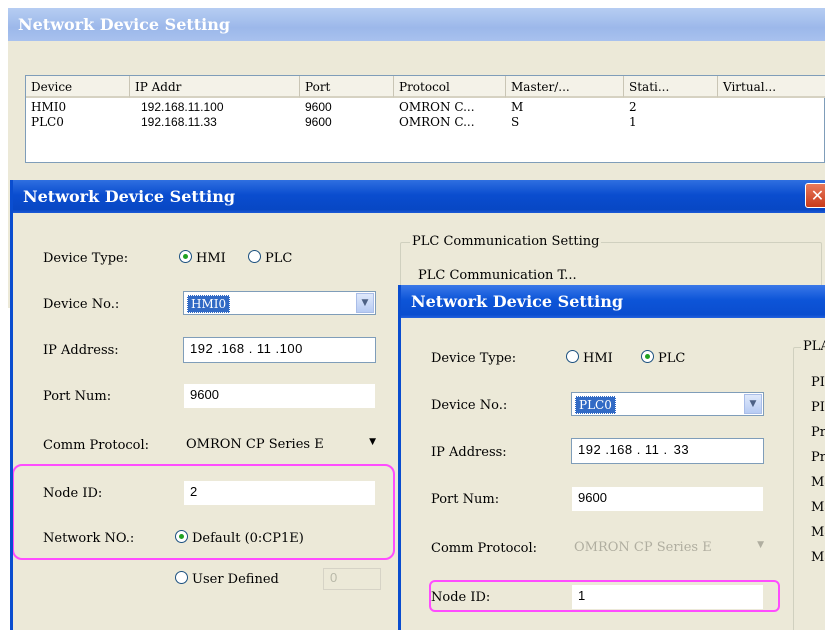  What do you see at coordinates (678, 449) in the screenshot?
I see `ip-octet: 33` at bounding box center [678, 449].